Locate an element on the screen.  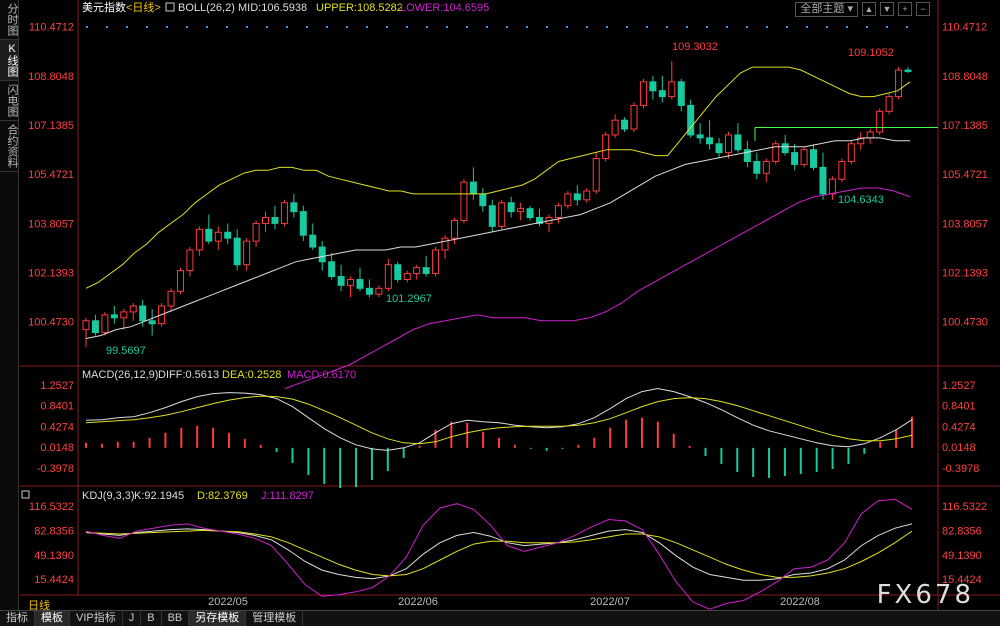
zoom-in-button: ▲ is located at coordinates (869, 9).